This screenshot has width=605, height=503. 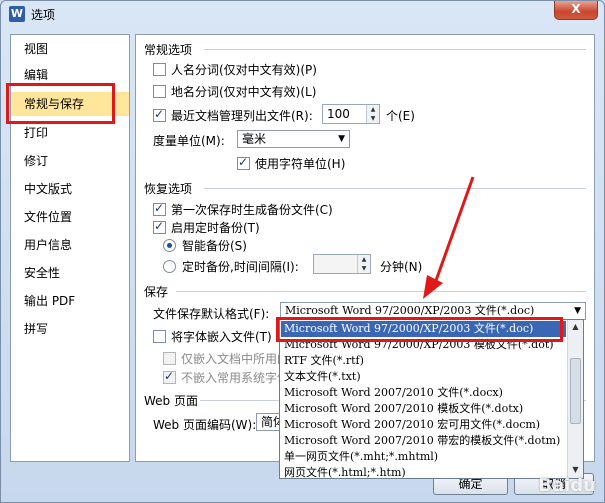 I want to click on sidebar-item-spelling: 拼写, so click(x=70, y=329).